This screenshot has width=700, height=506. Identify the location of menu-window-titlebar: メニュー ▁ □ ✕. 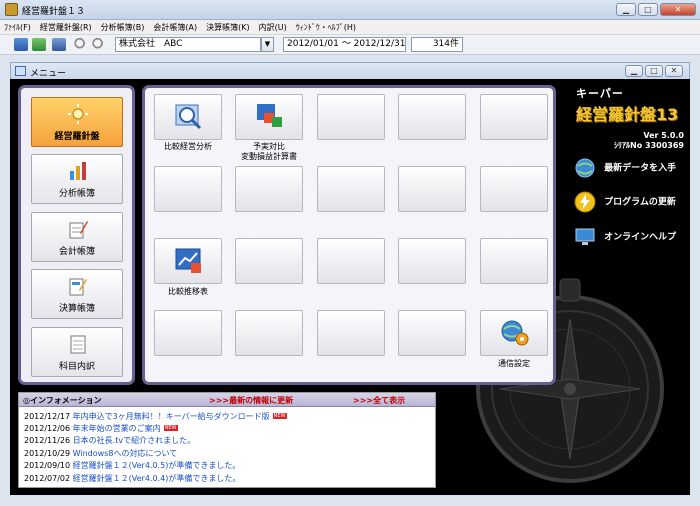
(350, 70).